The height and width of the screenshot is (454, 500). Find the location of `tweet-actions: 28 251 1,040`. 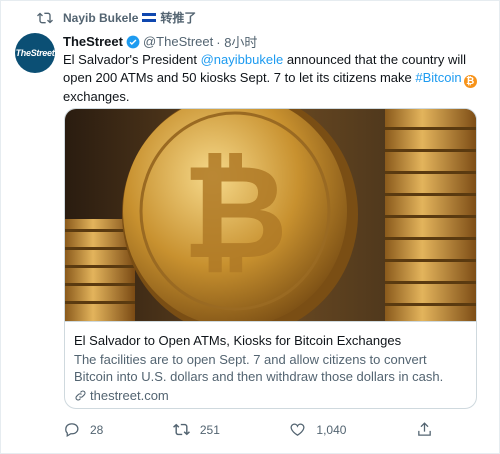

tweet-actions: 28 251 1,040 is located at coordinates (253, 429).